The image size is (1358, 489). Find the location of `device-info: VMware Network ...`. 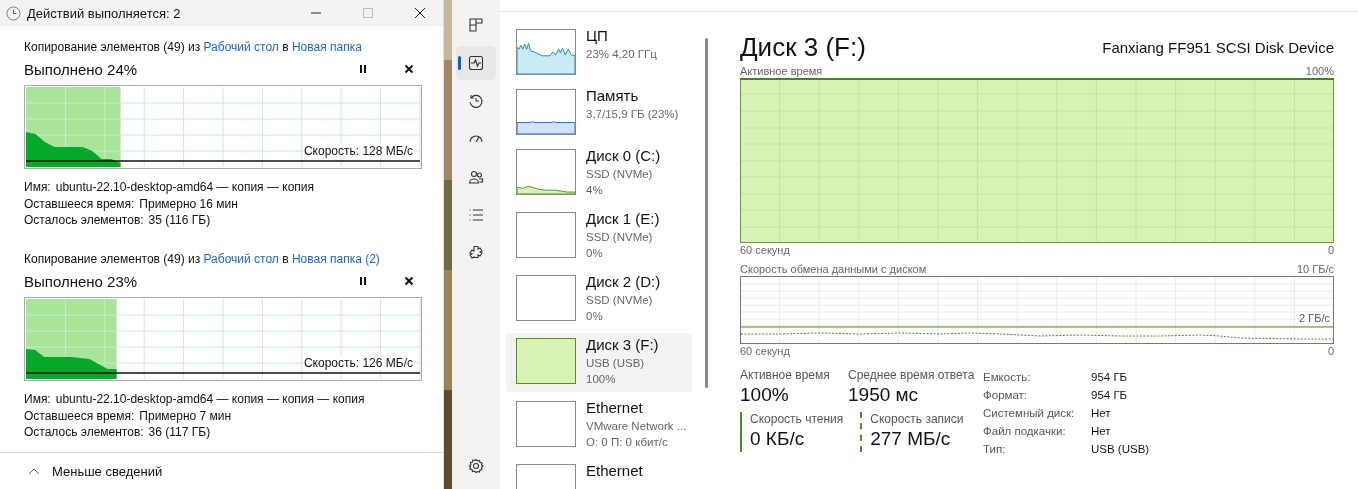

device-info: VMware Network ... is located at coordinates (635, 426).